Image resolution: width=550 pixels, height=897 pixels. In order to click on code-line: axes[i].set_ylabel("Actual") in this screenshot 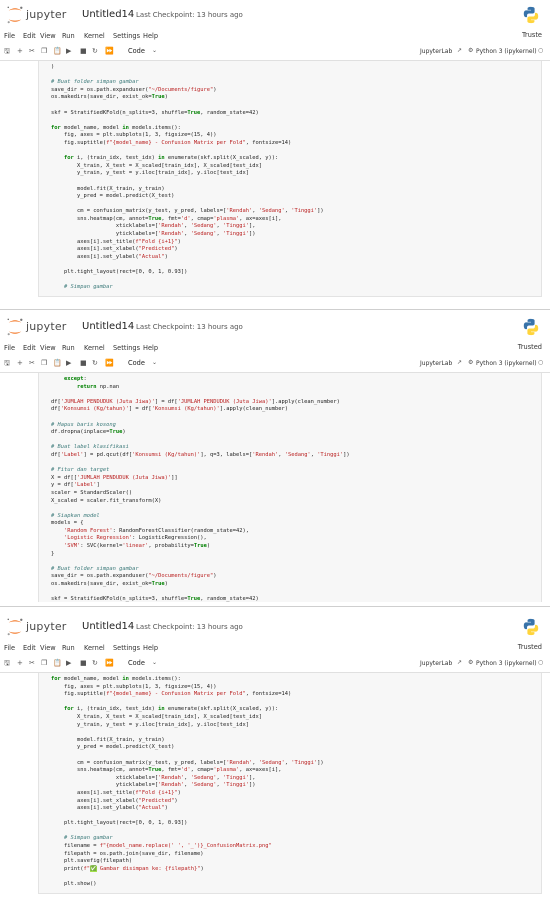, I will do `click(109, 256)`.